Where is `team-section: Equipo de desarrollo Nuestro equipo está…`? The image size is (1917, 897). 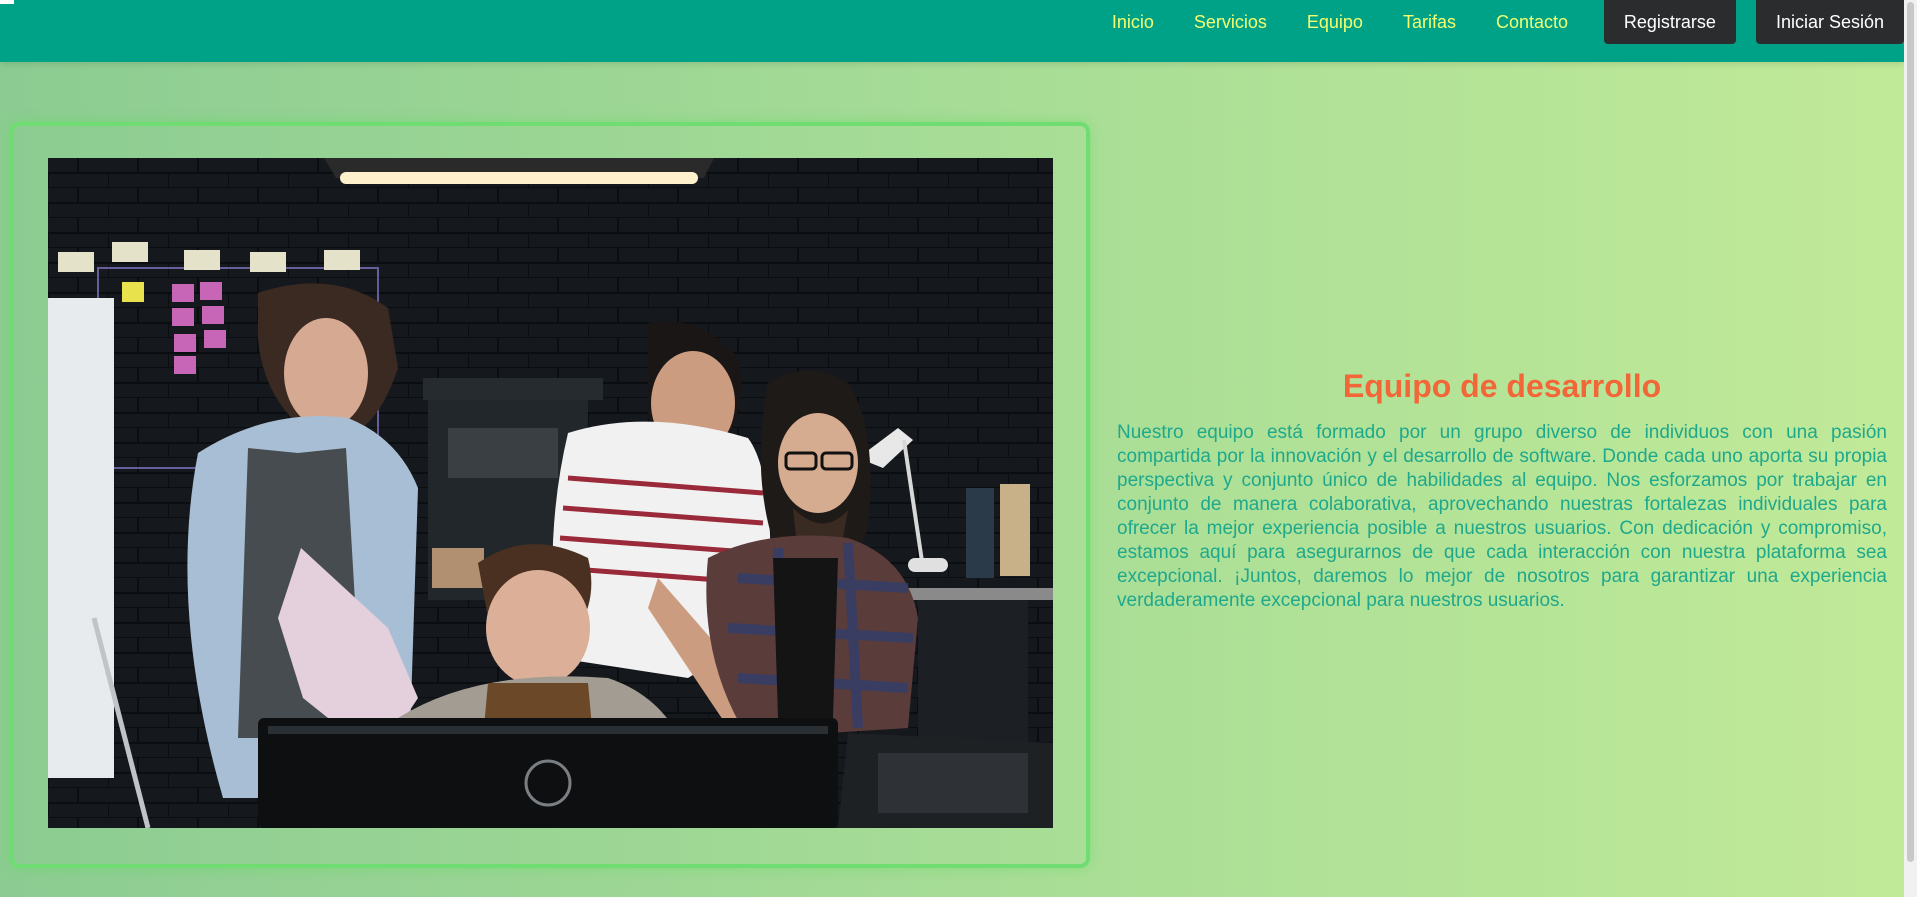
team-section: Equipo de desarrollo Nuestro equipo está… is located at coordinates (1502, 490).